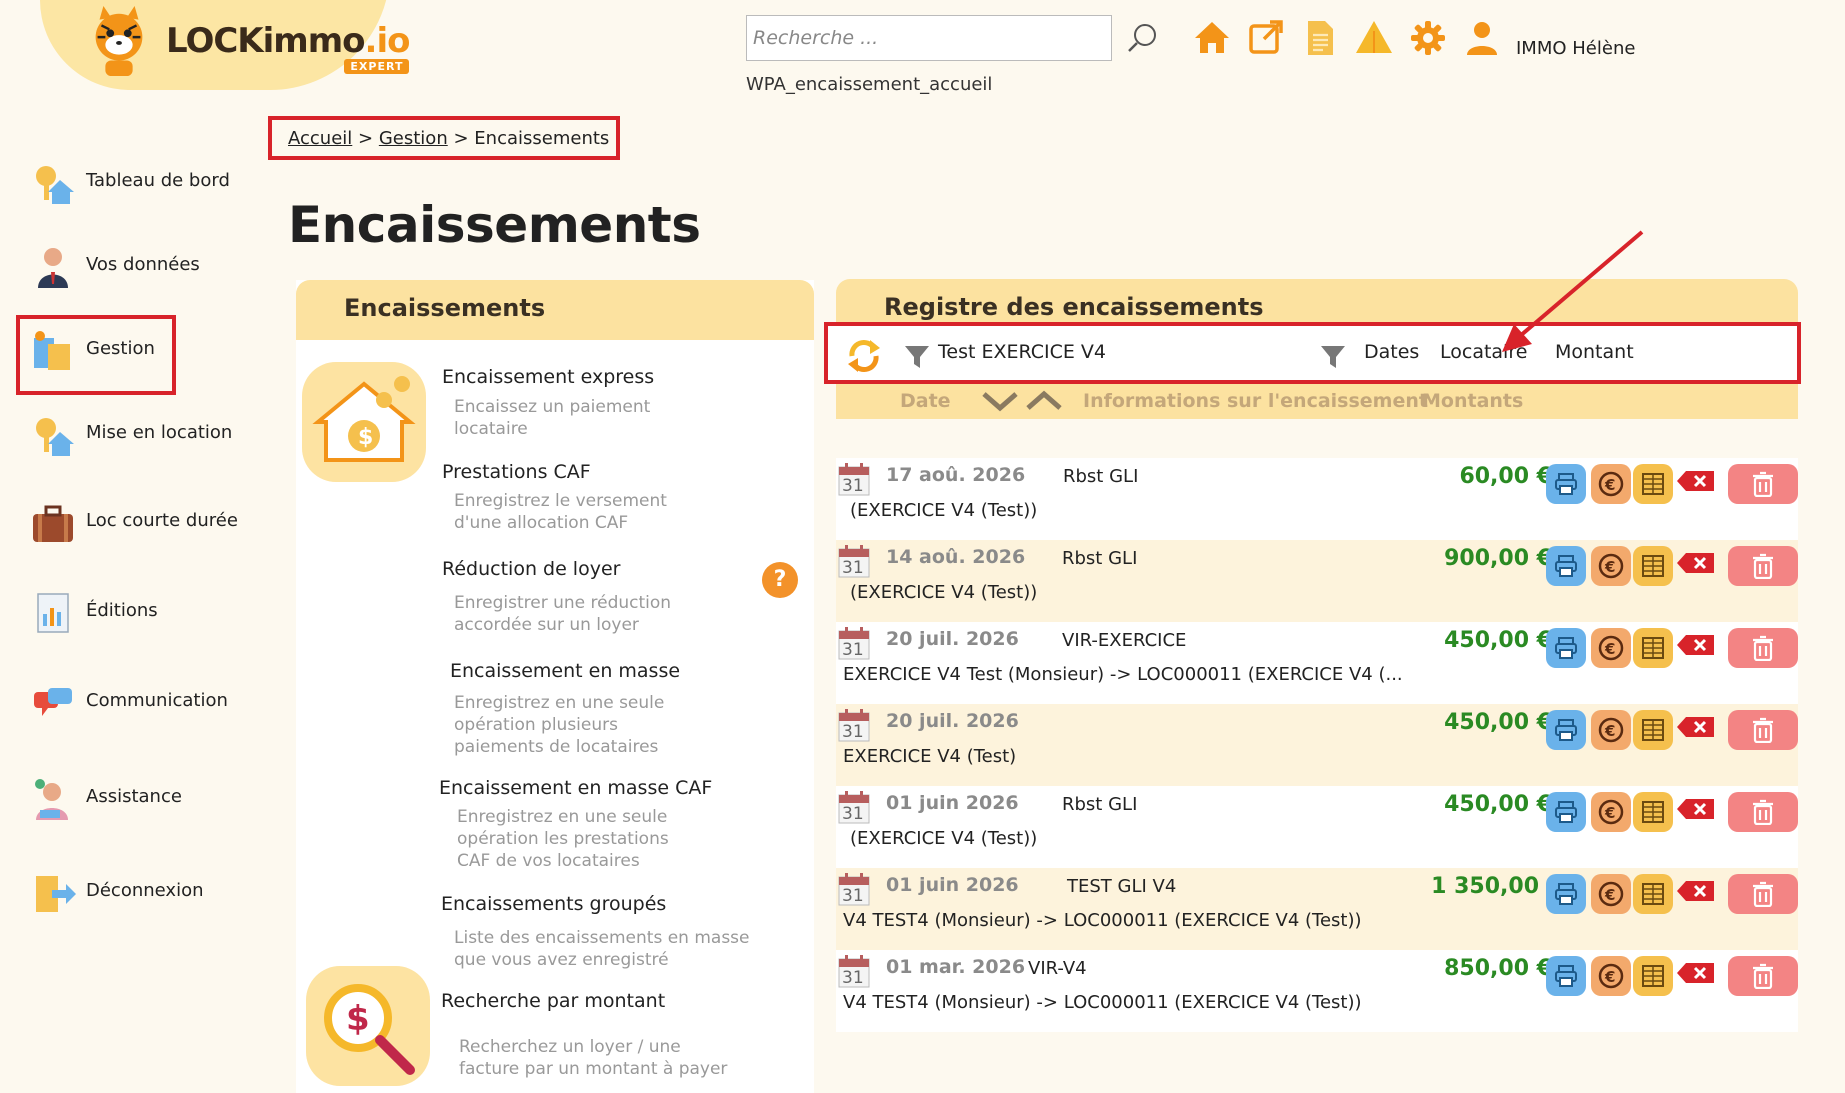 The width and height of the screenshot is (1845, 1093). Describe the element at coordinates (956, 475) in the screenshot. I see `payment-date: 17 aoû. 2026` at that location.